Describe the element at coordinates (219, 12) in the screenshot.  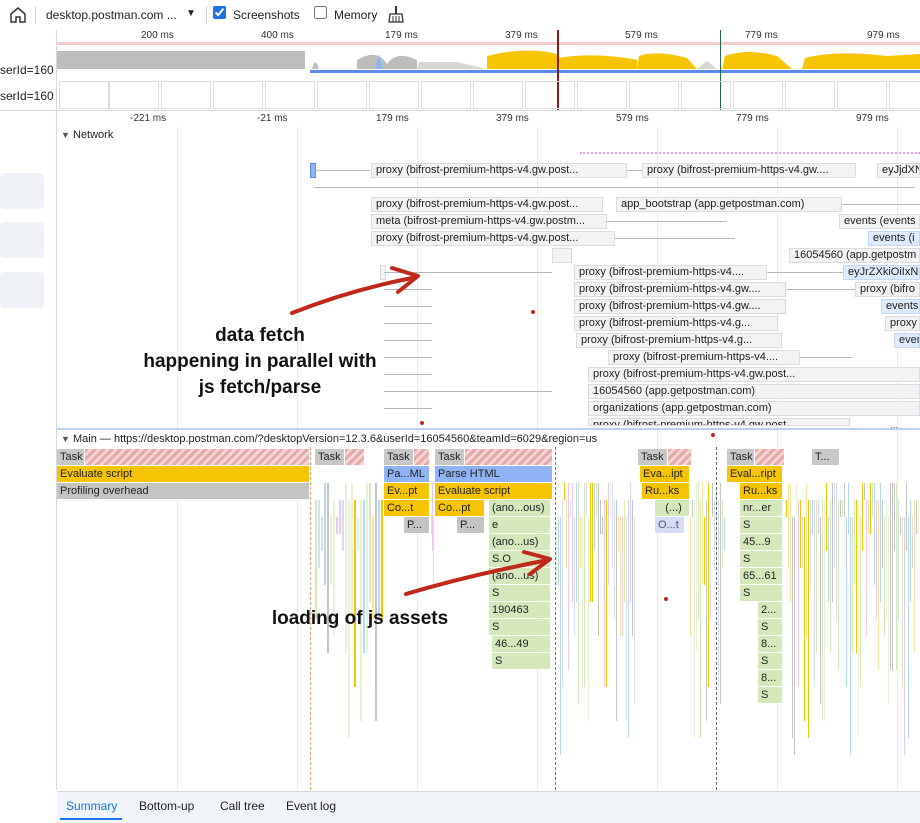
I see `screenshots-checkbox` at that location.